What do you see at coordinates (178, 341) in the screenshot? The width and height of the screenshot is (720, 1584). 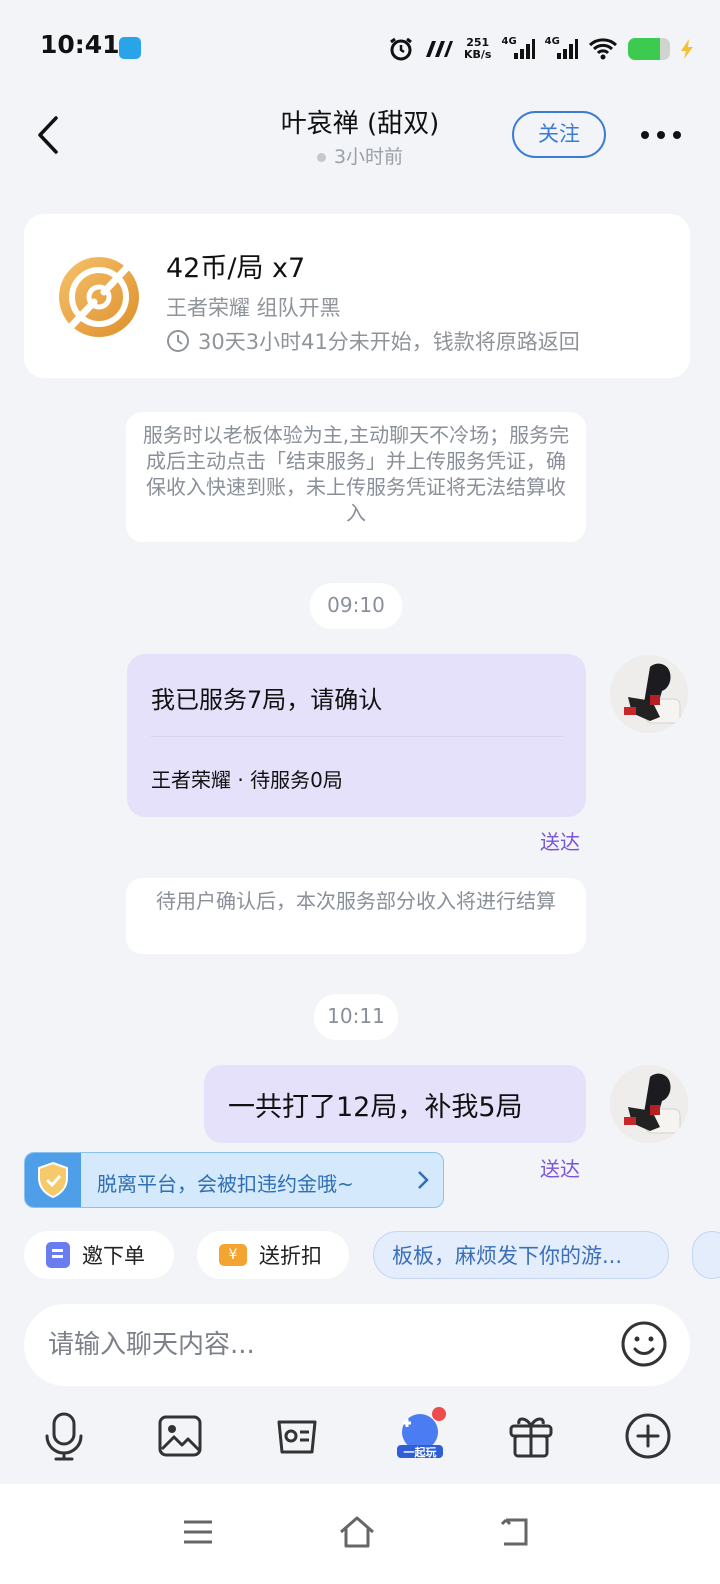 I see `clock-icon` at bounding box center [178, 341].